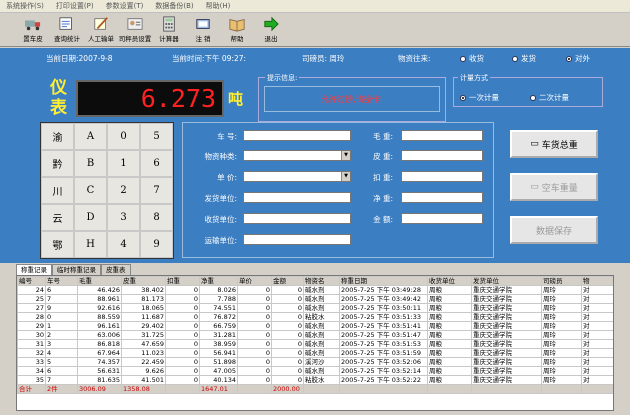 The height and width of the screenshot is (415, 630). Describe the element at coordinates (143, 281) in the screenshot. I see `column-header: 皮重` at that location.